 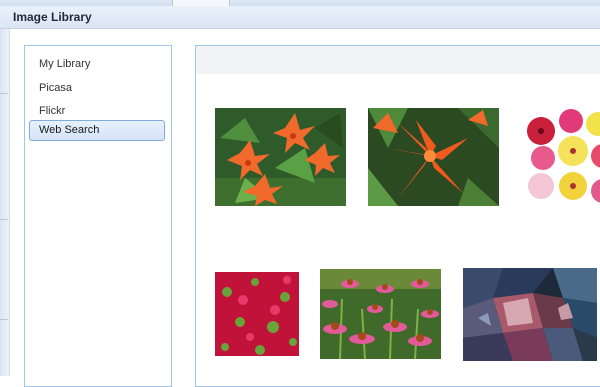 I want to click on gallery-toolbar, so click(x=398, y=60).